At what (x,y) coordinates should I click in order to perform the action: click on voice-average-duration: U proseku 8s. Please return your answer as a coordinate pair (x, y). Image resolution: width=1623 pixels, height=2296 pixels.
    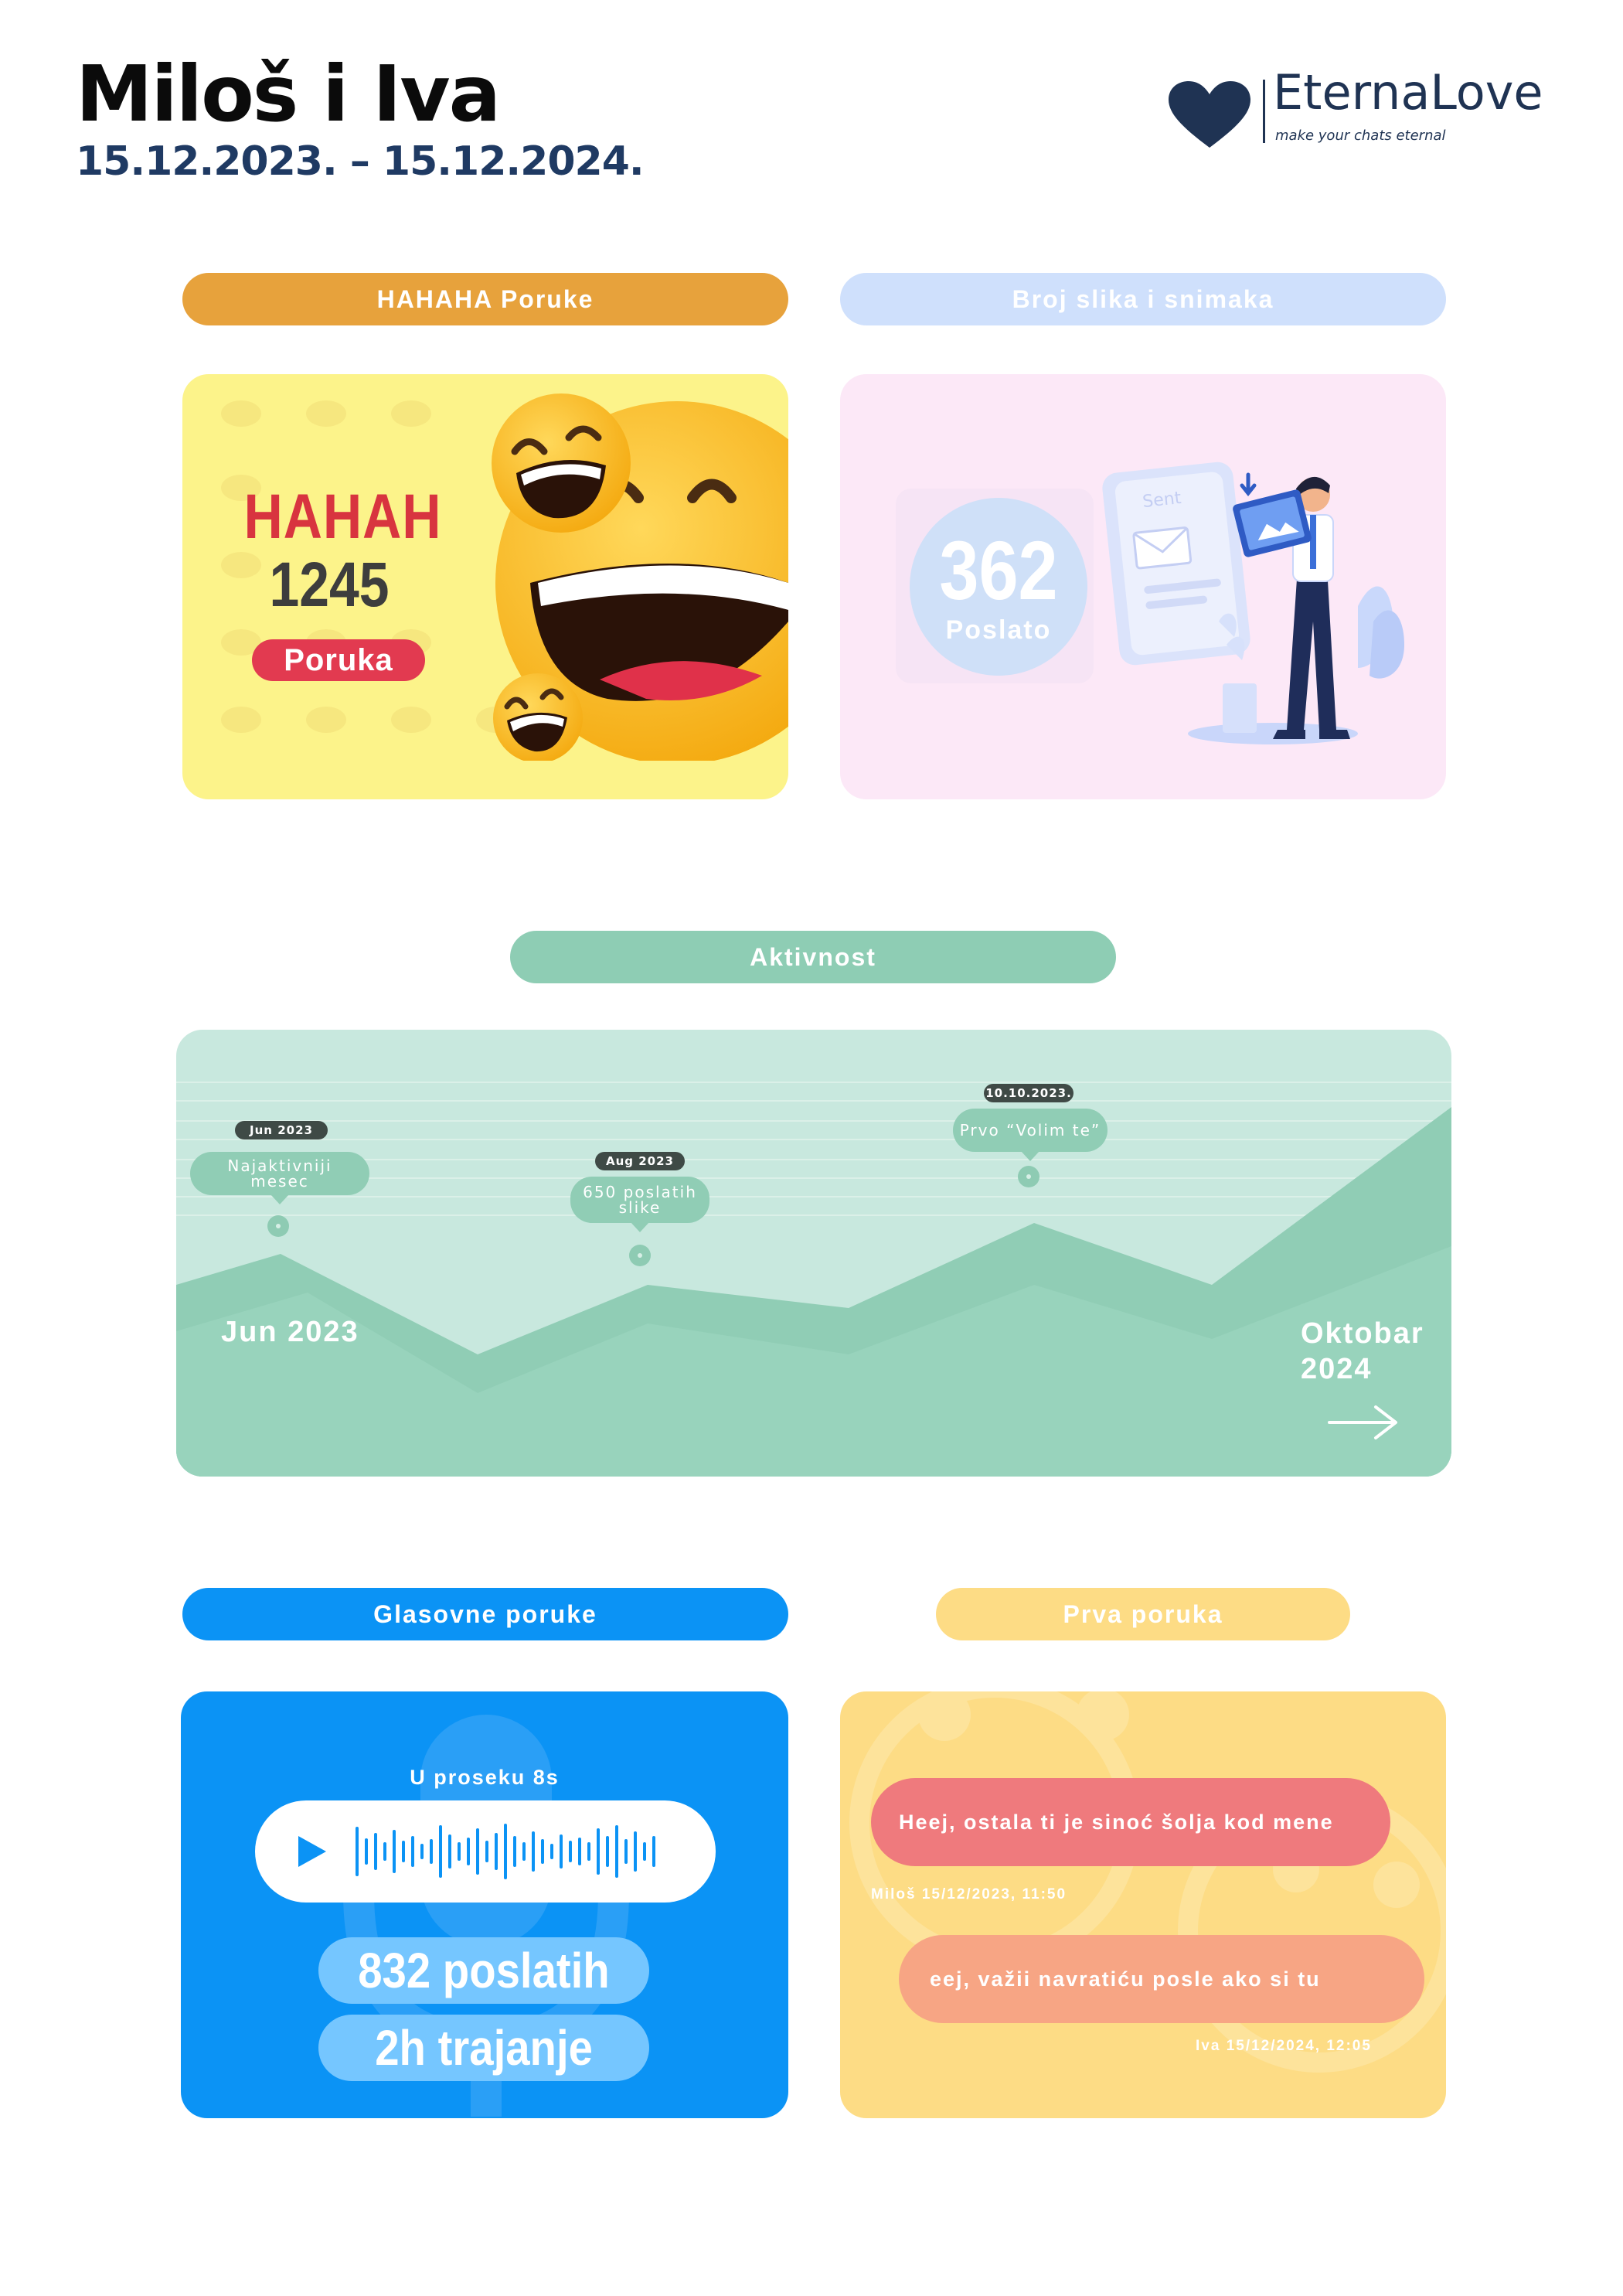
    Looking at the image, I should click on (485, 1777).